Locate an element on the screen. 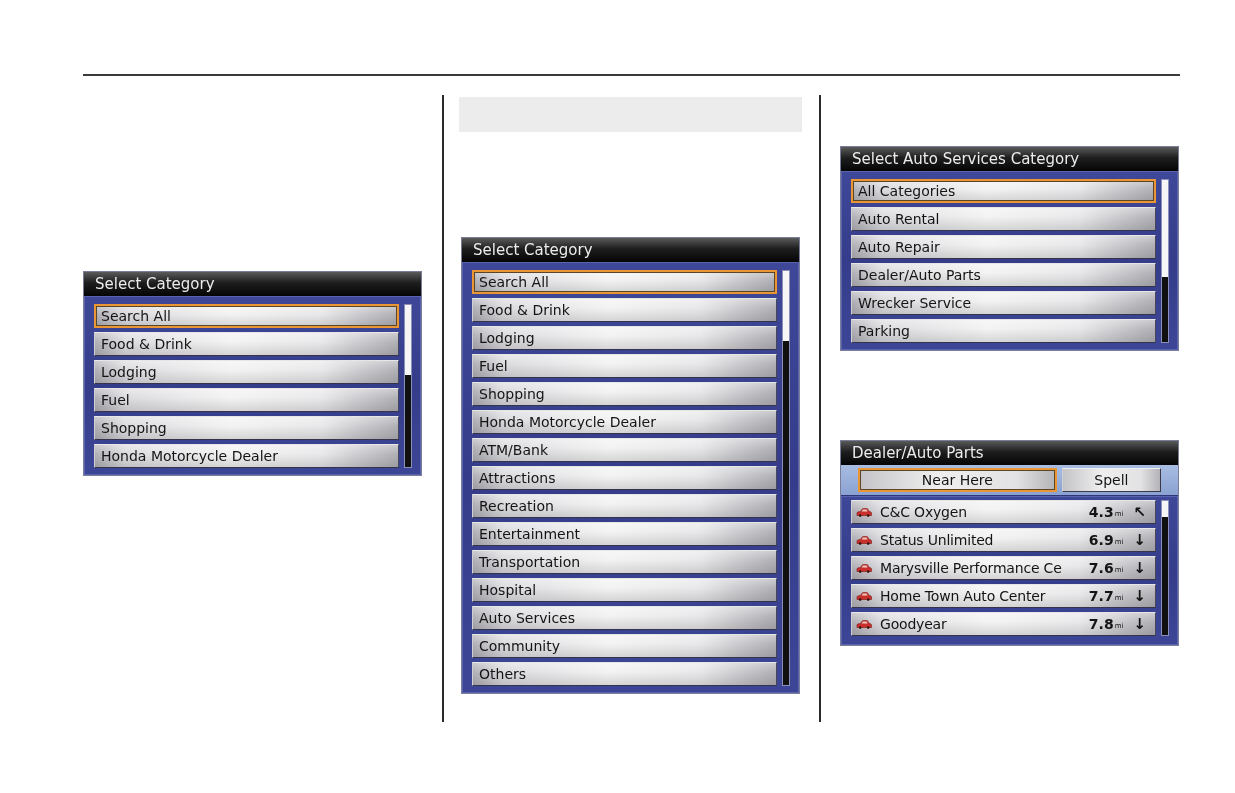  menu-item: Attractions is located at coordinates (624, 478).